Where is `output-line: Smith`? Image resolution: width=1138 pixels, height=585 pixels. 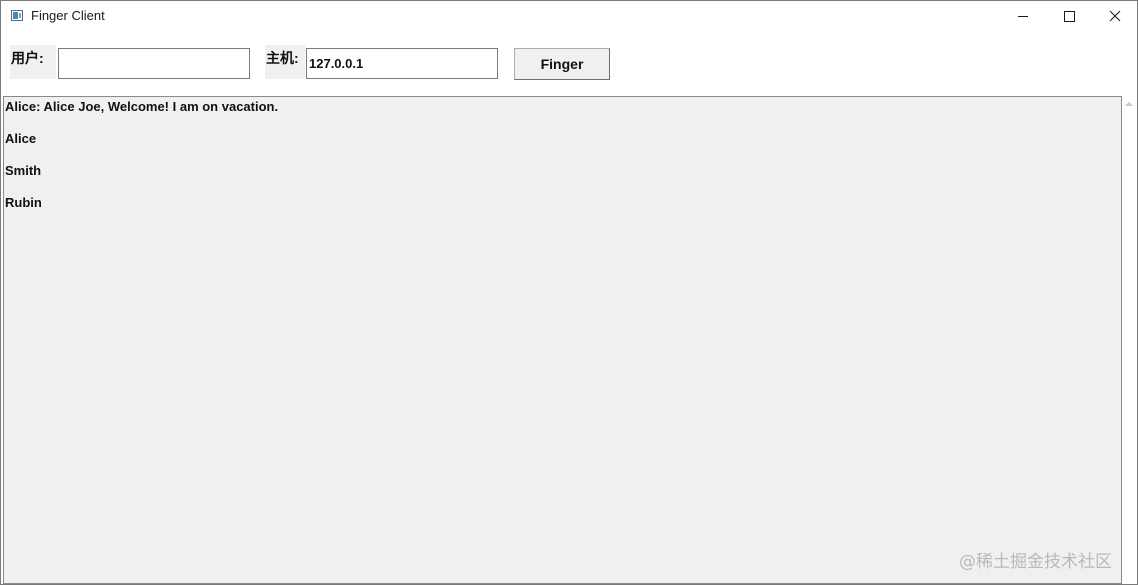
output-line: Smith is located at coordinates (23, 170).